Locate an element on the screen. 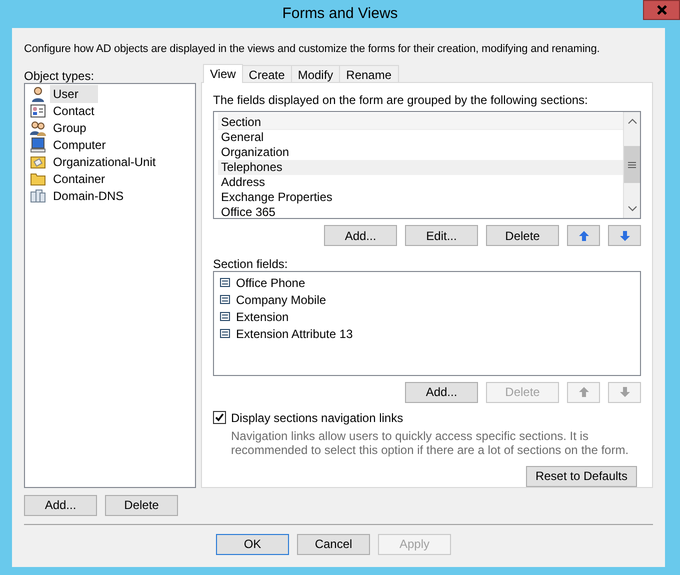 The image size is (680, 575). people-icon is located at coordinates (38, 128).